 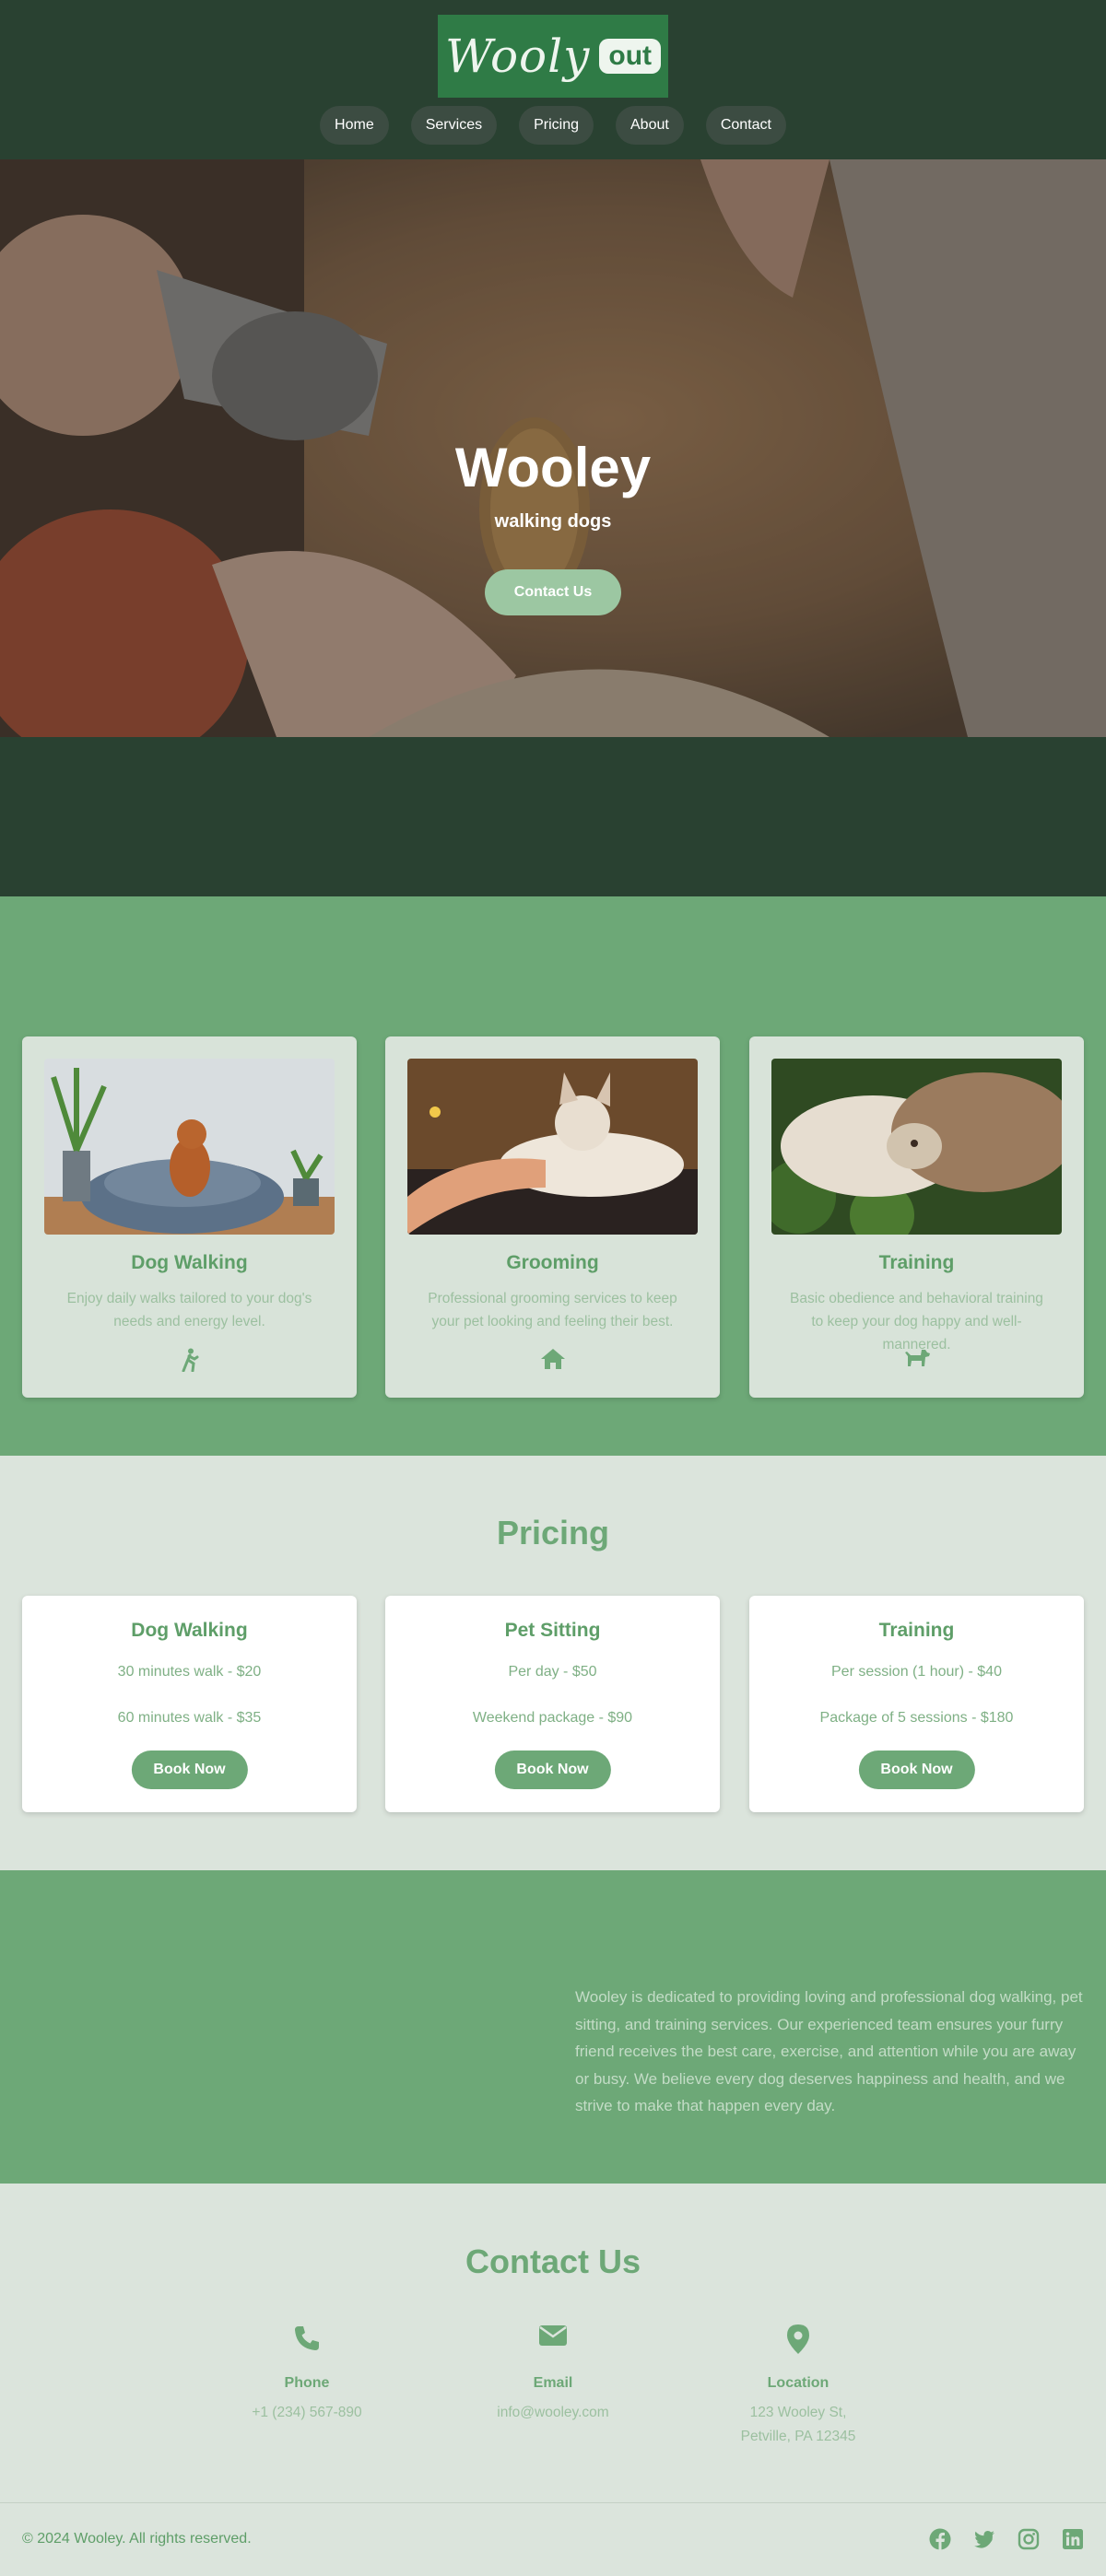 I want to click on contact-value-line-2: Petville, PA 12345, so click(x=798, y=2436).